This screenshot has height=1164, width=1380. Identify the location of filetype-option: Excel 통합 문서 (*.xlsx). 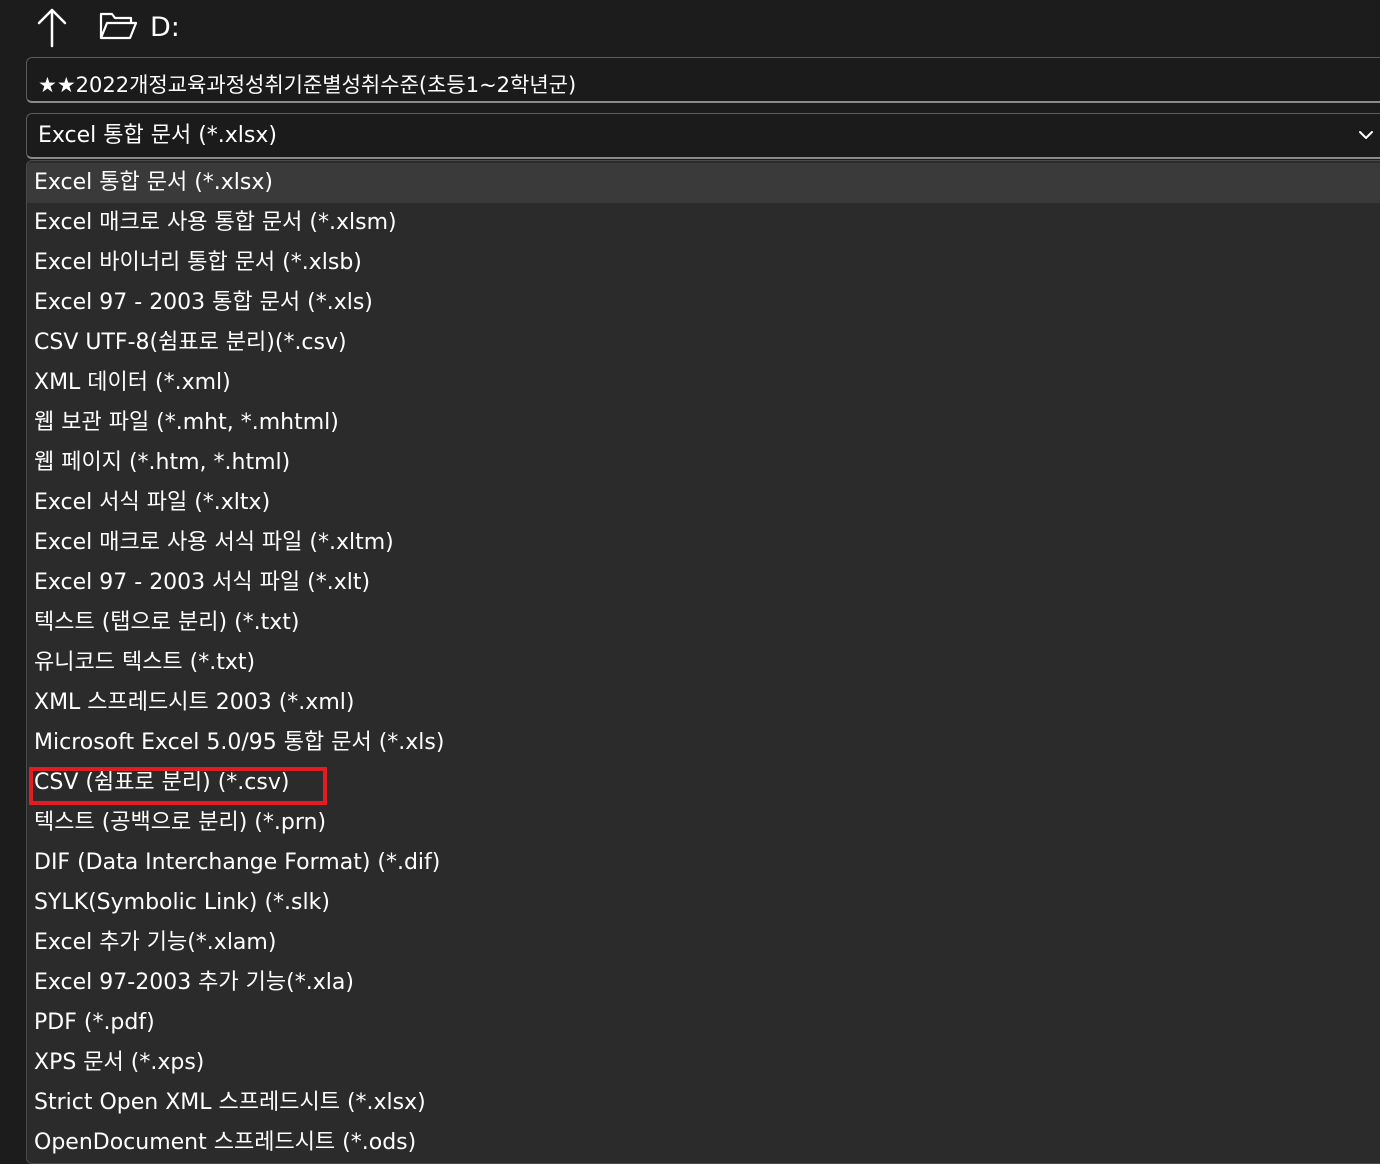
(703, 183).